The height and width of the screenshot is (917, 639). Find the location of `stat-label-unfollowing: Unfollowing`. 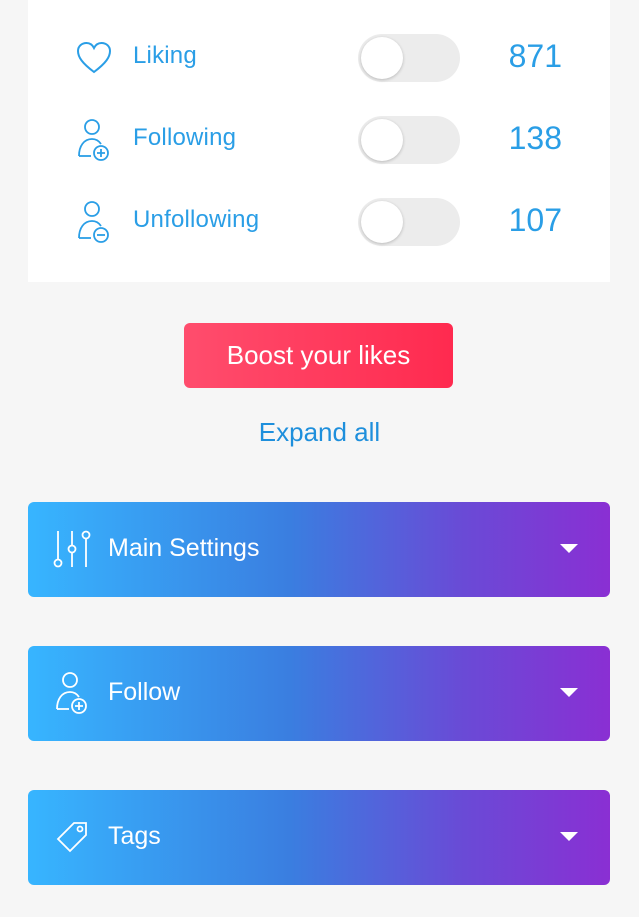

stat-label-unfollowing: Unfollowing is located at coordinates (196, 219).